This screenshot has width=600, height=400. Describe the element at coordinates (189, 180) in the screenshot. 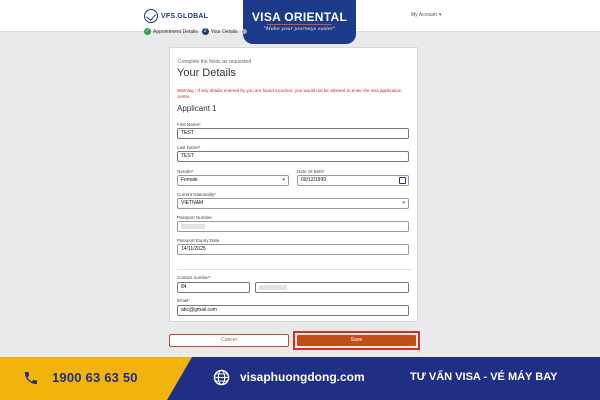

I see `gender-value: Female` at that location.